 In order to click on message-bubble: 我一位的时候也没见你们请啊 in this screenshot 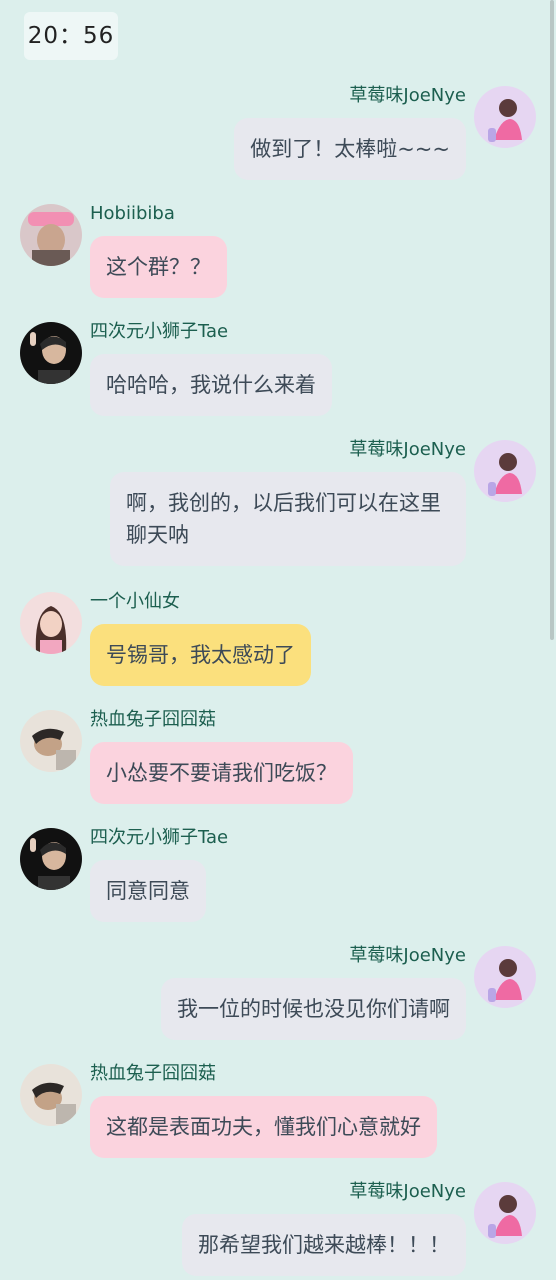, I will do `click(313, 1009)`.